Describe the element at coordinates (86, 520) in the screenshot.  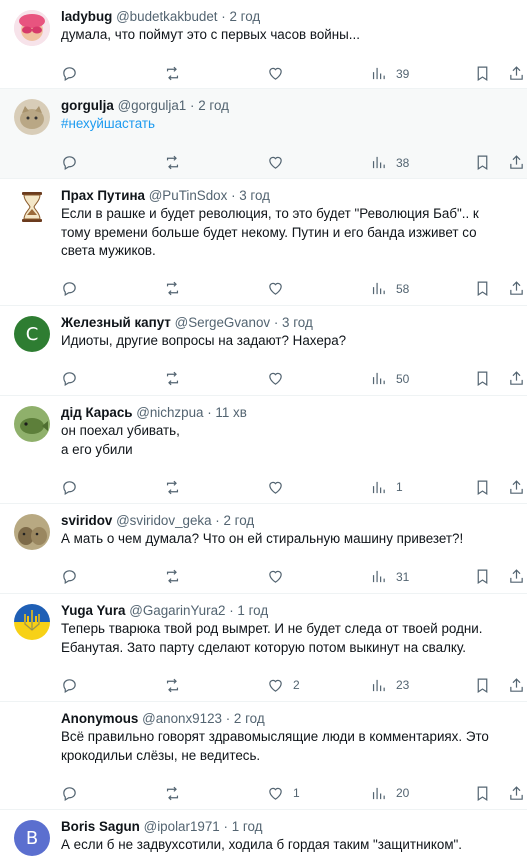
I see `display-name: sviridov` at that location.